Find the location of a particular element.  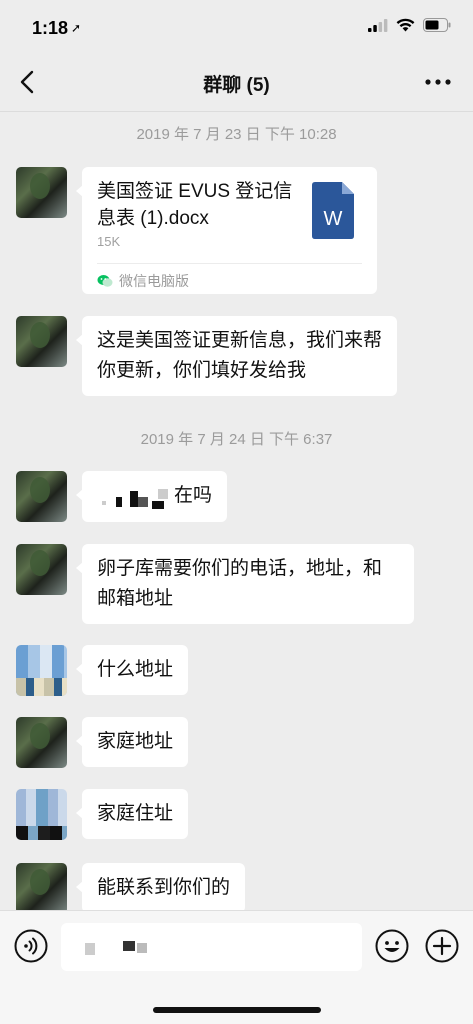

status-icons is located at coordinates (409, 25).